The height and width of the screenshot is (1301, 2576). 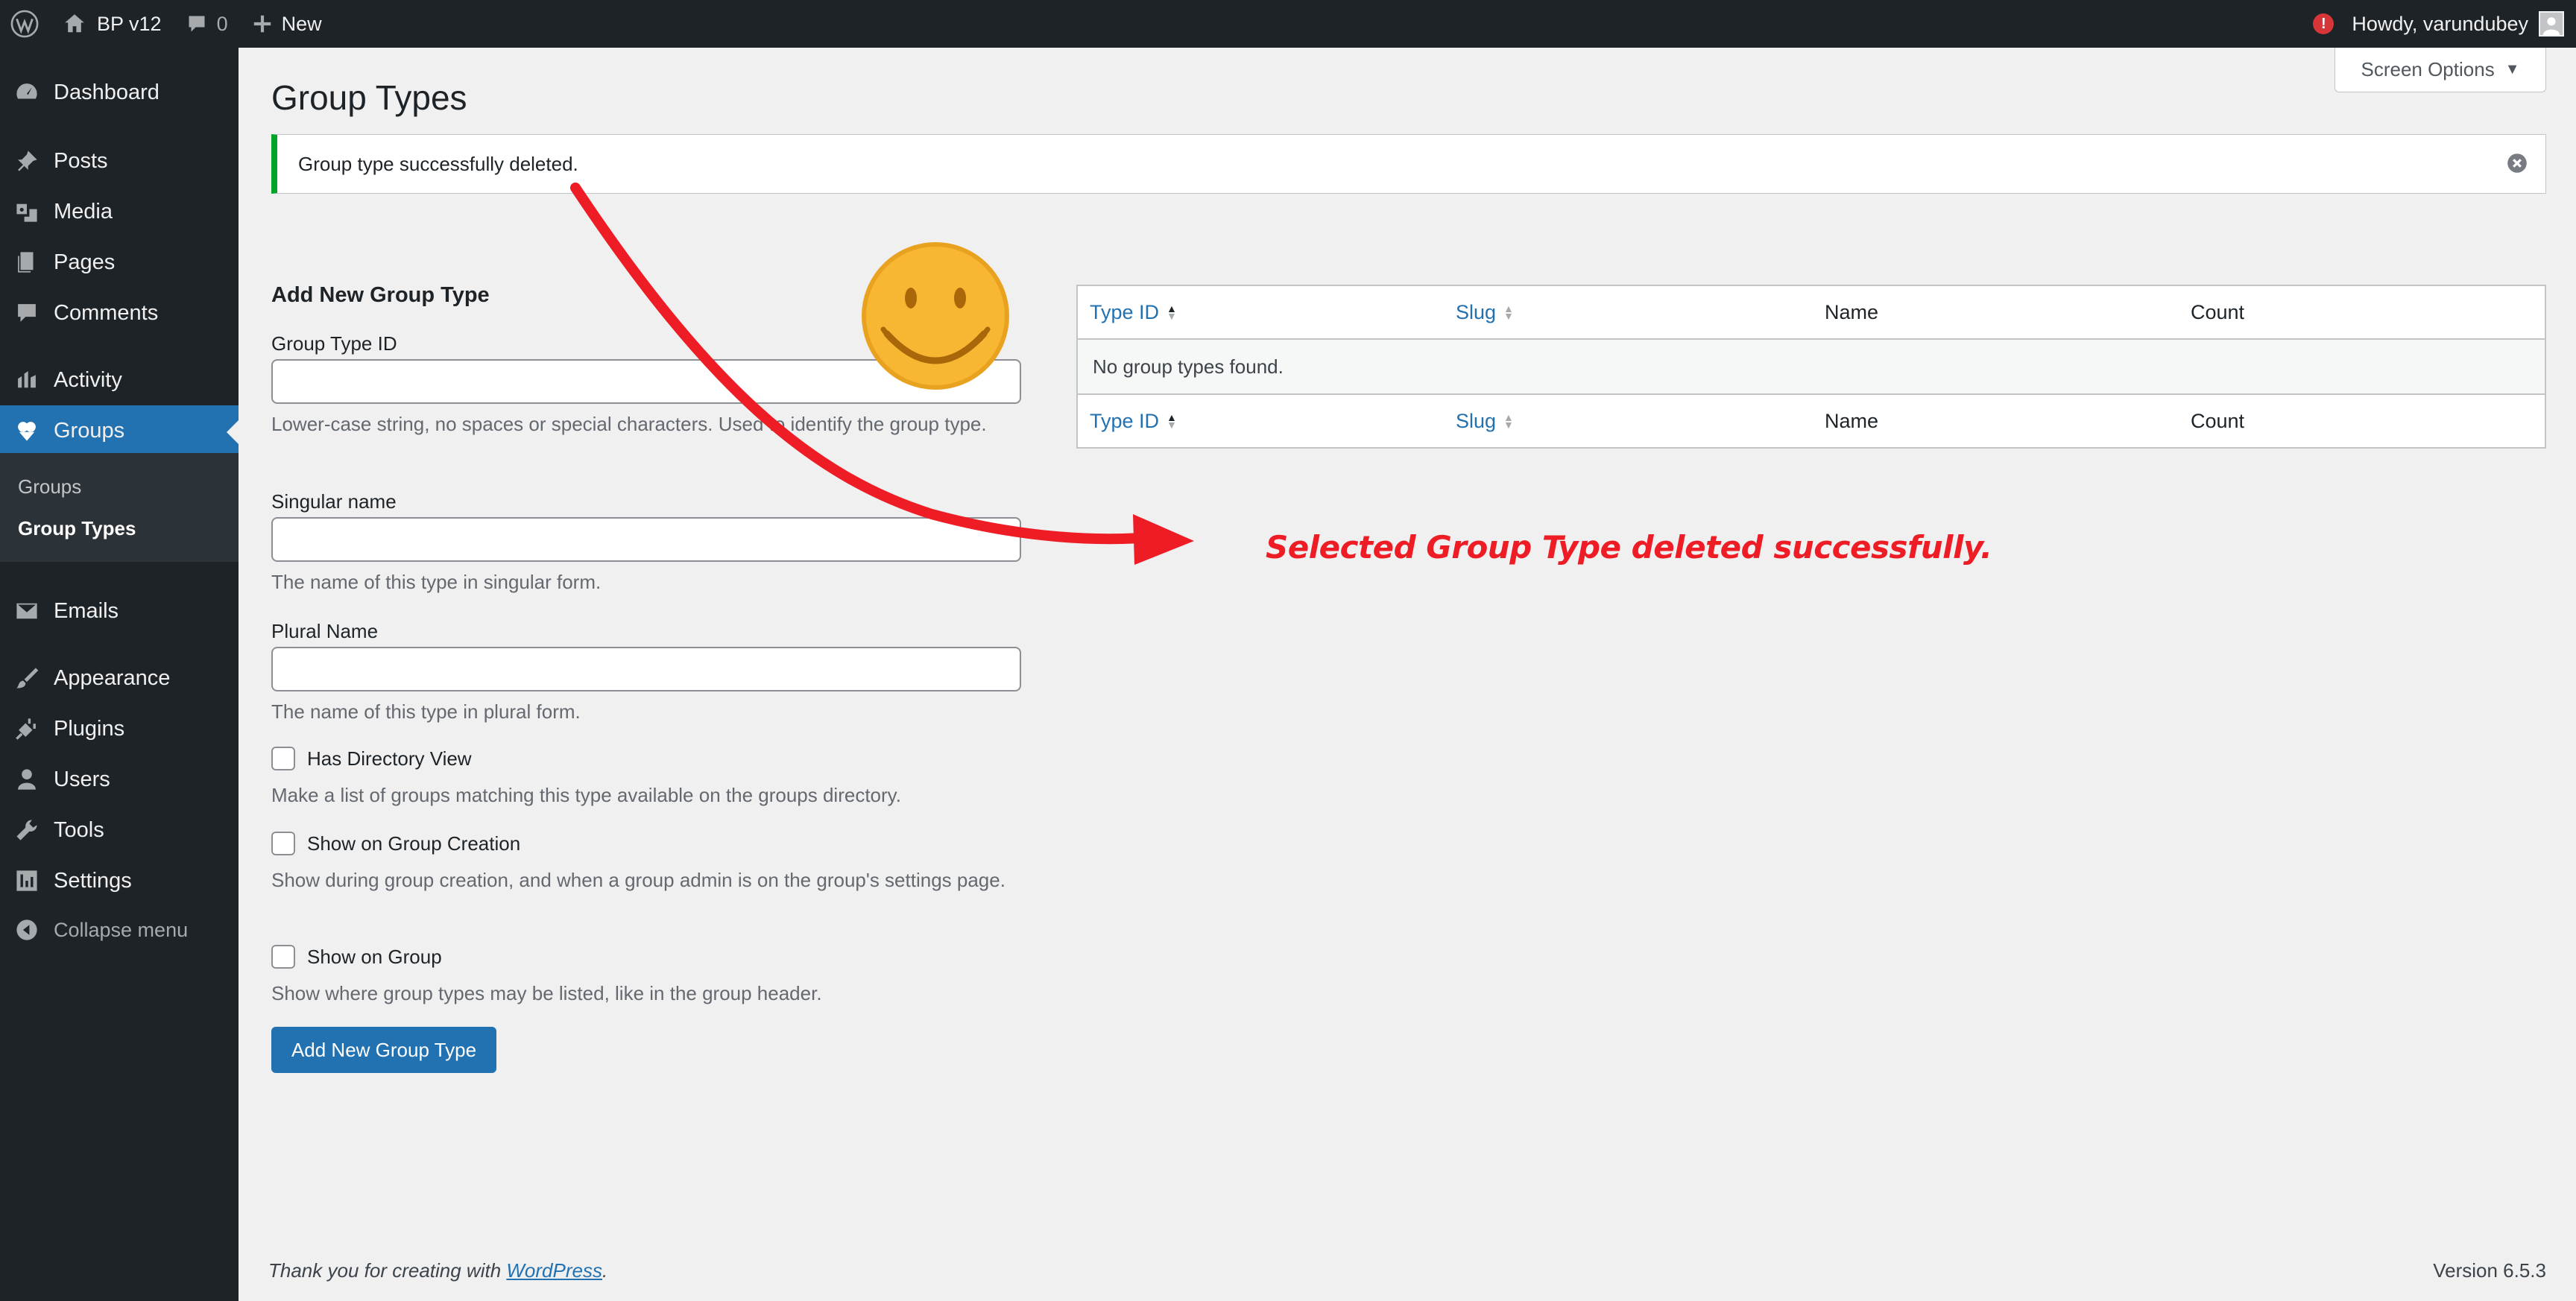 What do you see at coordinates (79, 829) in the screenshot?
I see `sidebar-item-label: Tools` at bounding box center [79, 829].